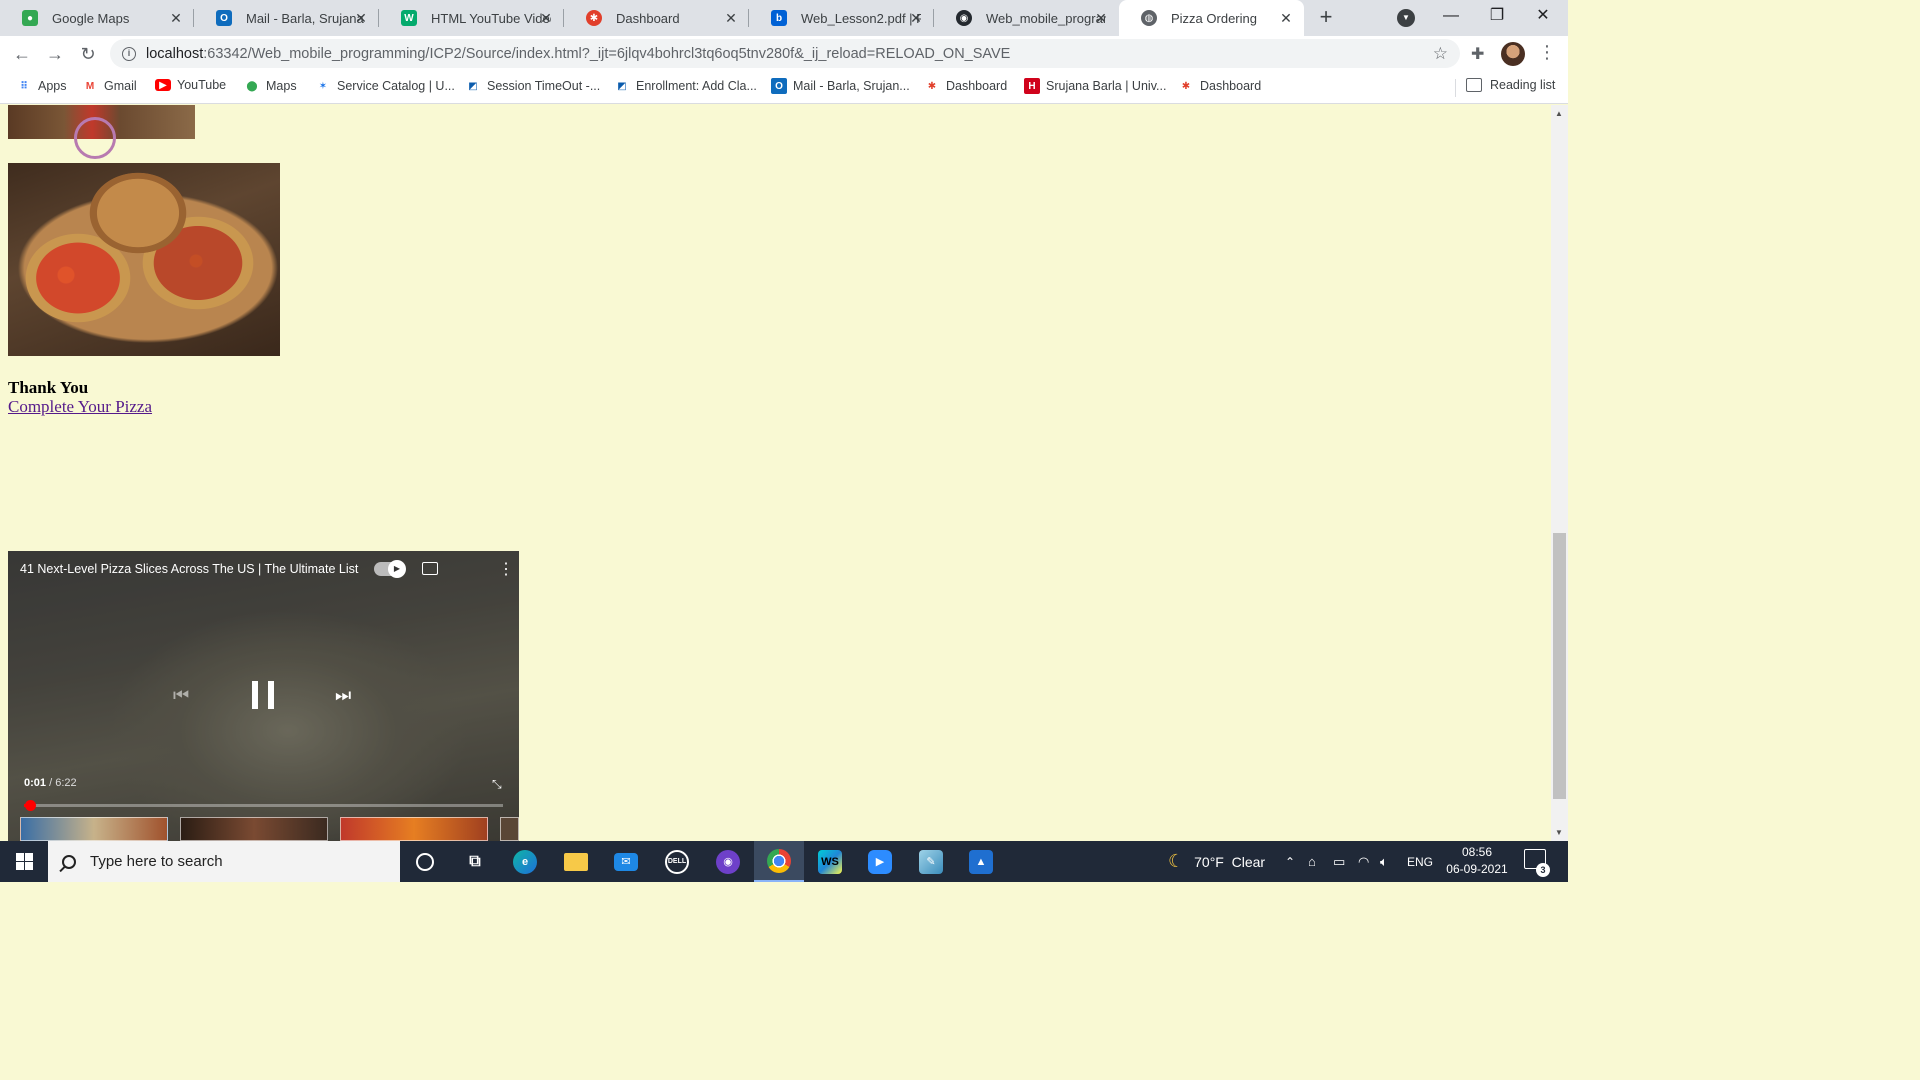 The width and height of the screenshot is (1920, 1080). I want to click on wifi-icon: ◠, so click(1363, 861).